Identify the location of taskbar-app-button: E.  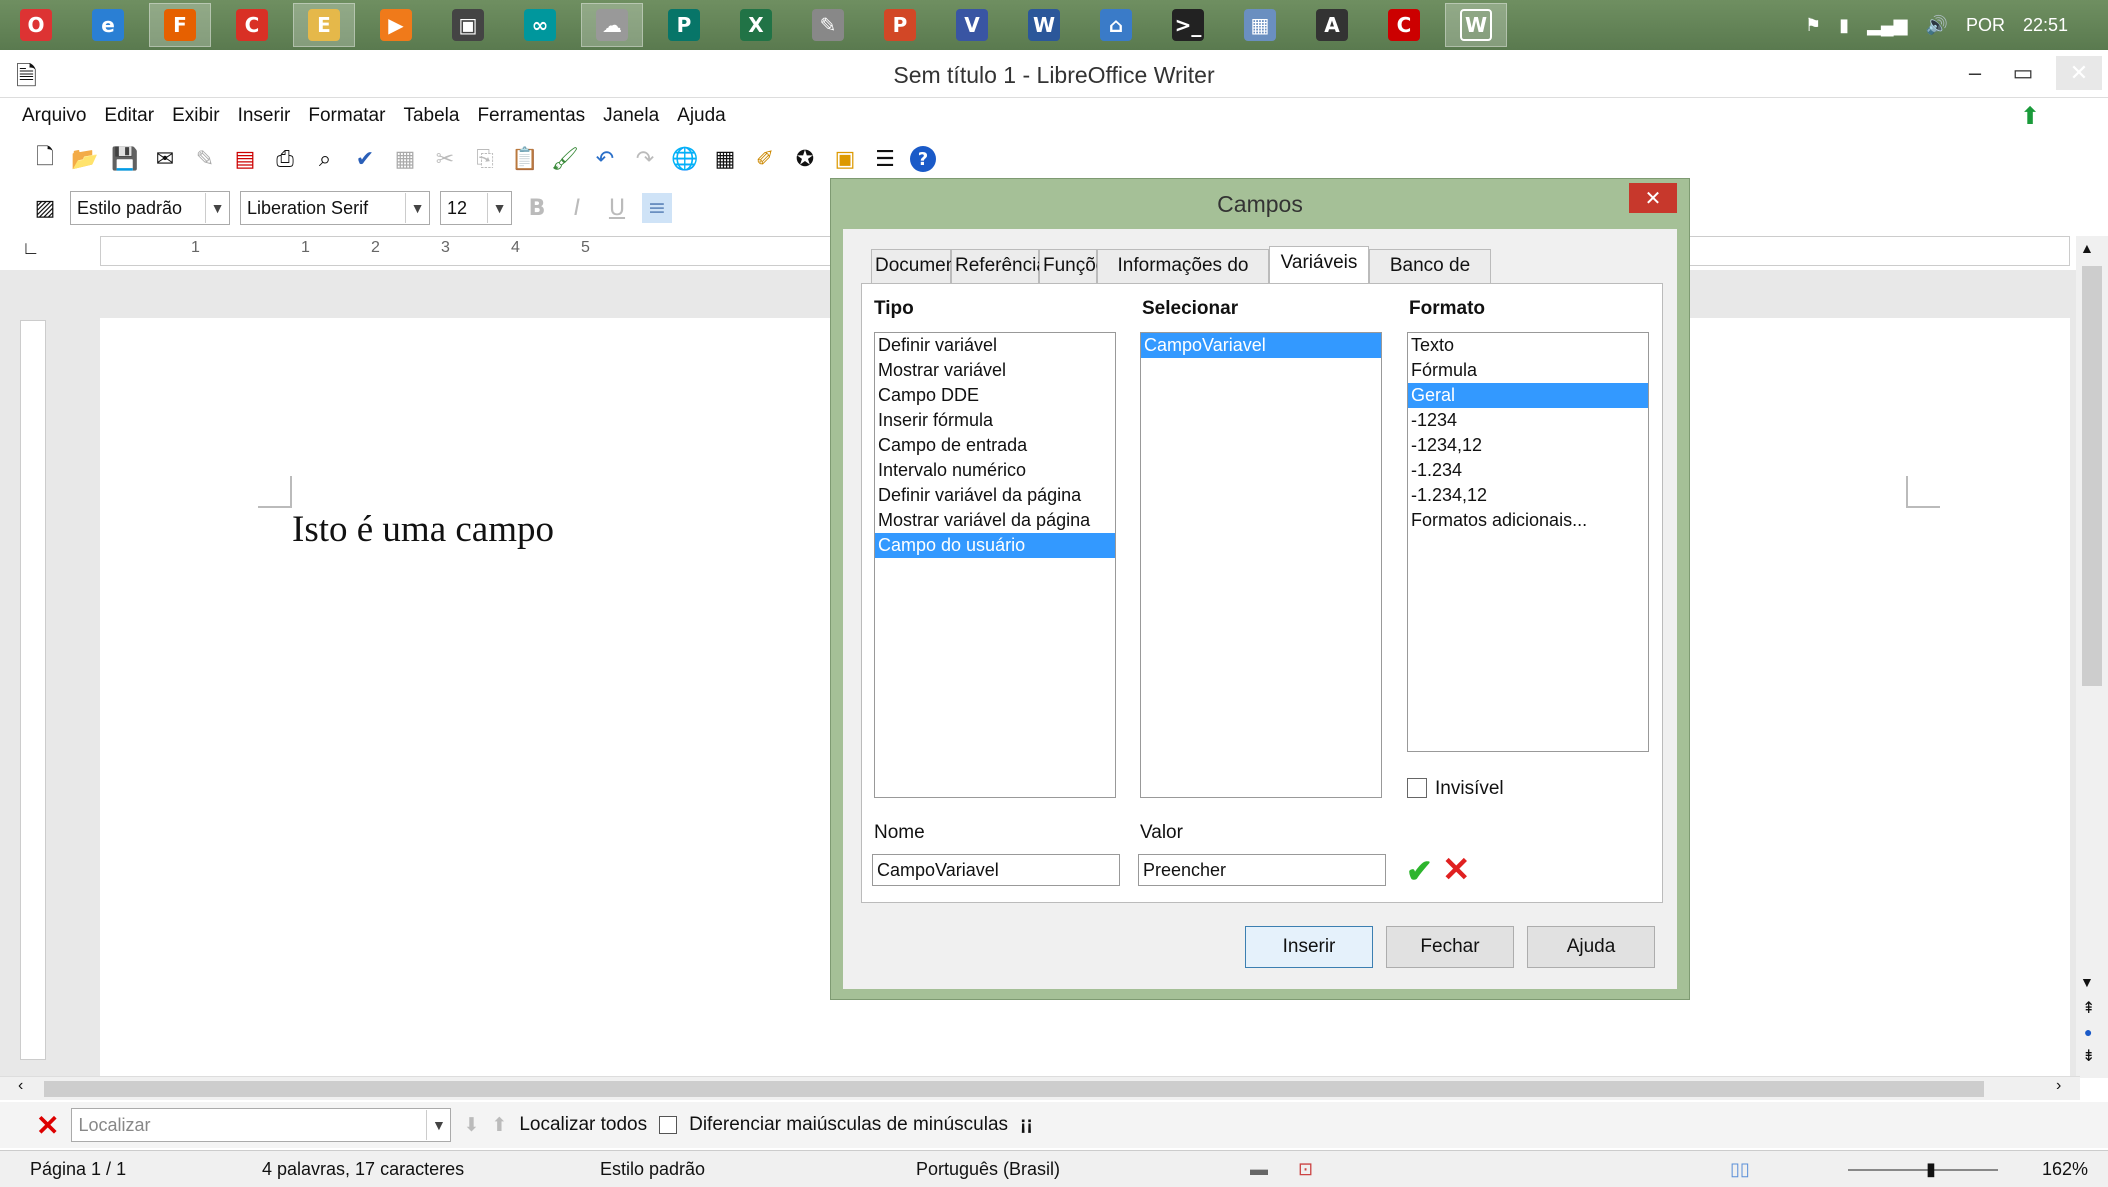
(324, 25).